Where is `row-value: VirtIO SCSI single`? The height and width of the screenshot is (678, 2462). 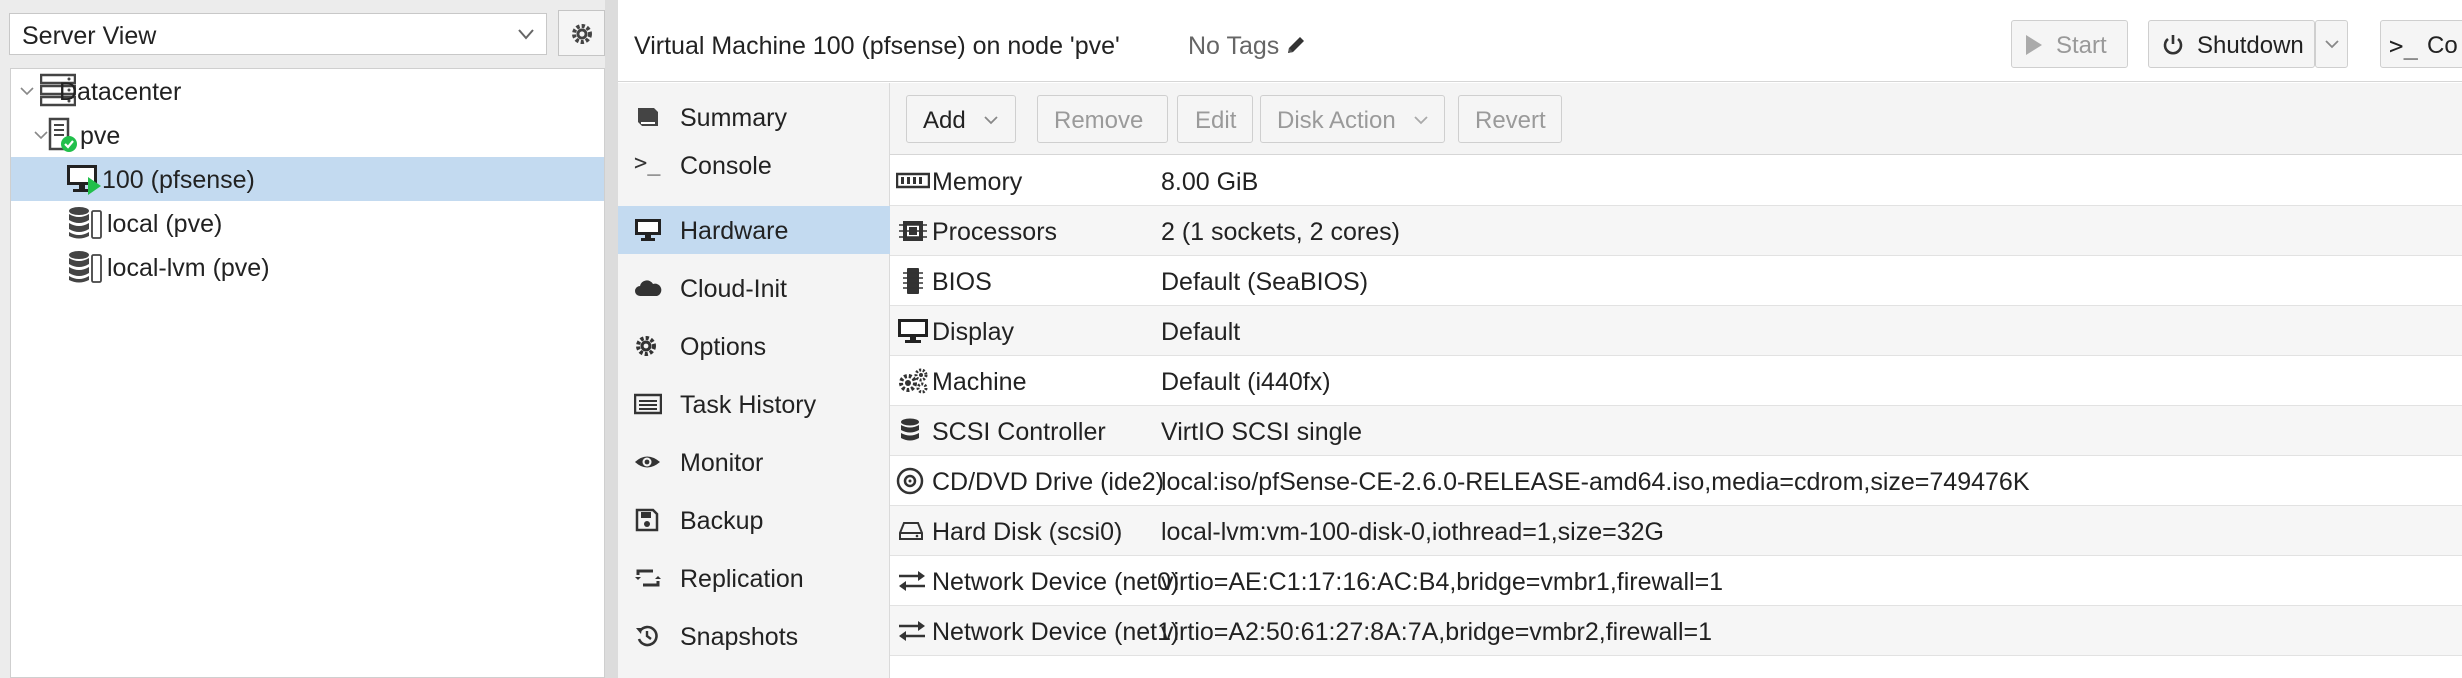
row-value: VirtIO SCSI single is located at coordinates (1262, 432).